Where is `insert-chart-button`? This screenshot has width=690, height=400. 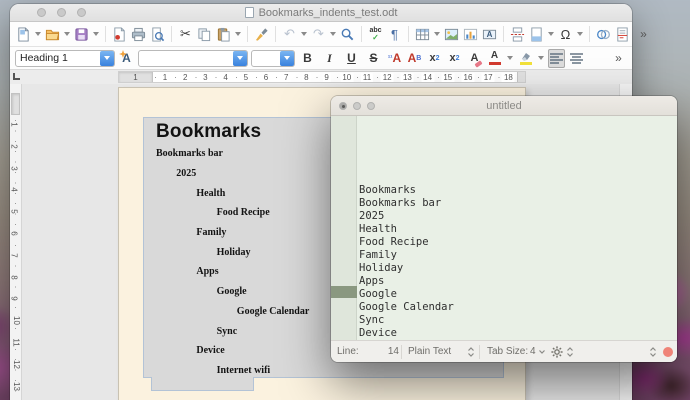 insert-chart-button is located at coordinates (470, 34).